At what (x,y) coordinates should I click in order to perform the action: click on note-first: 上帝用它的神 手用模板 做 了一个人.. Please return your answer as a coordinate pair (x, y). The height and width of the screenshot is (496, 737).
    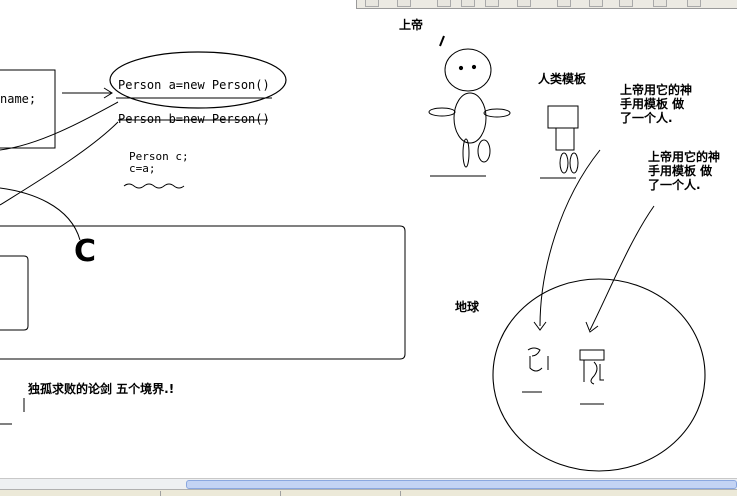
    Looking at the image, I should click on (656, 104).